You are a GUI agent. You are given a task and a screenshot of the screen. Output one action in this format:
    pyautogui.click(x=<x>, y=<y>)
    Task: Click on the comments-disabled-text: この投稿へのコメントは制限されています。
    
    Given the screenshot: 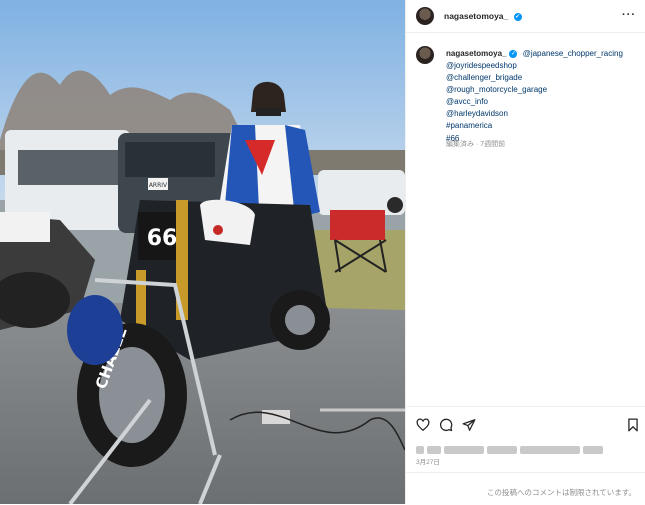 What is the action you would take?
    pyautogui.click(x=561, y=492)
    